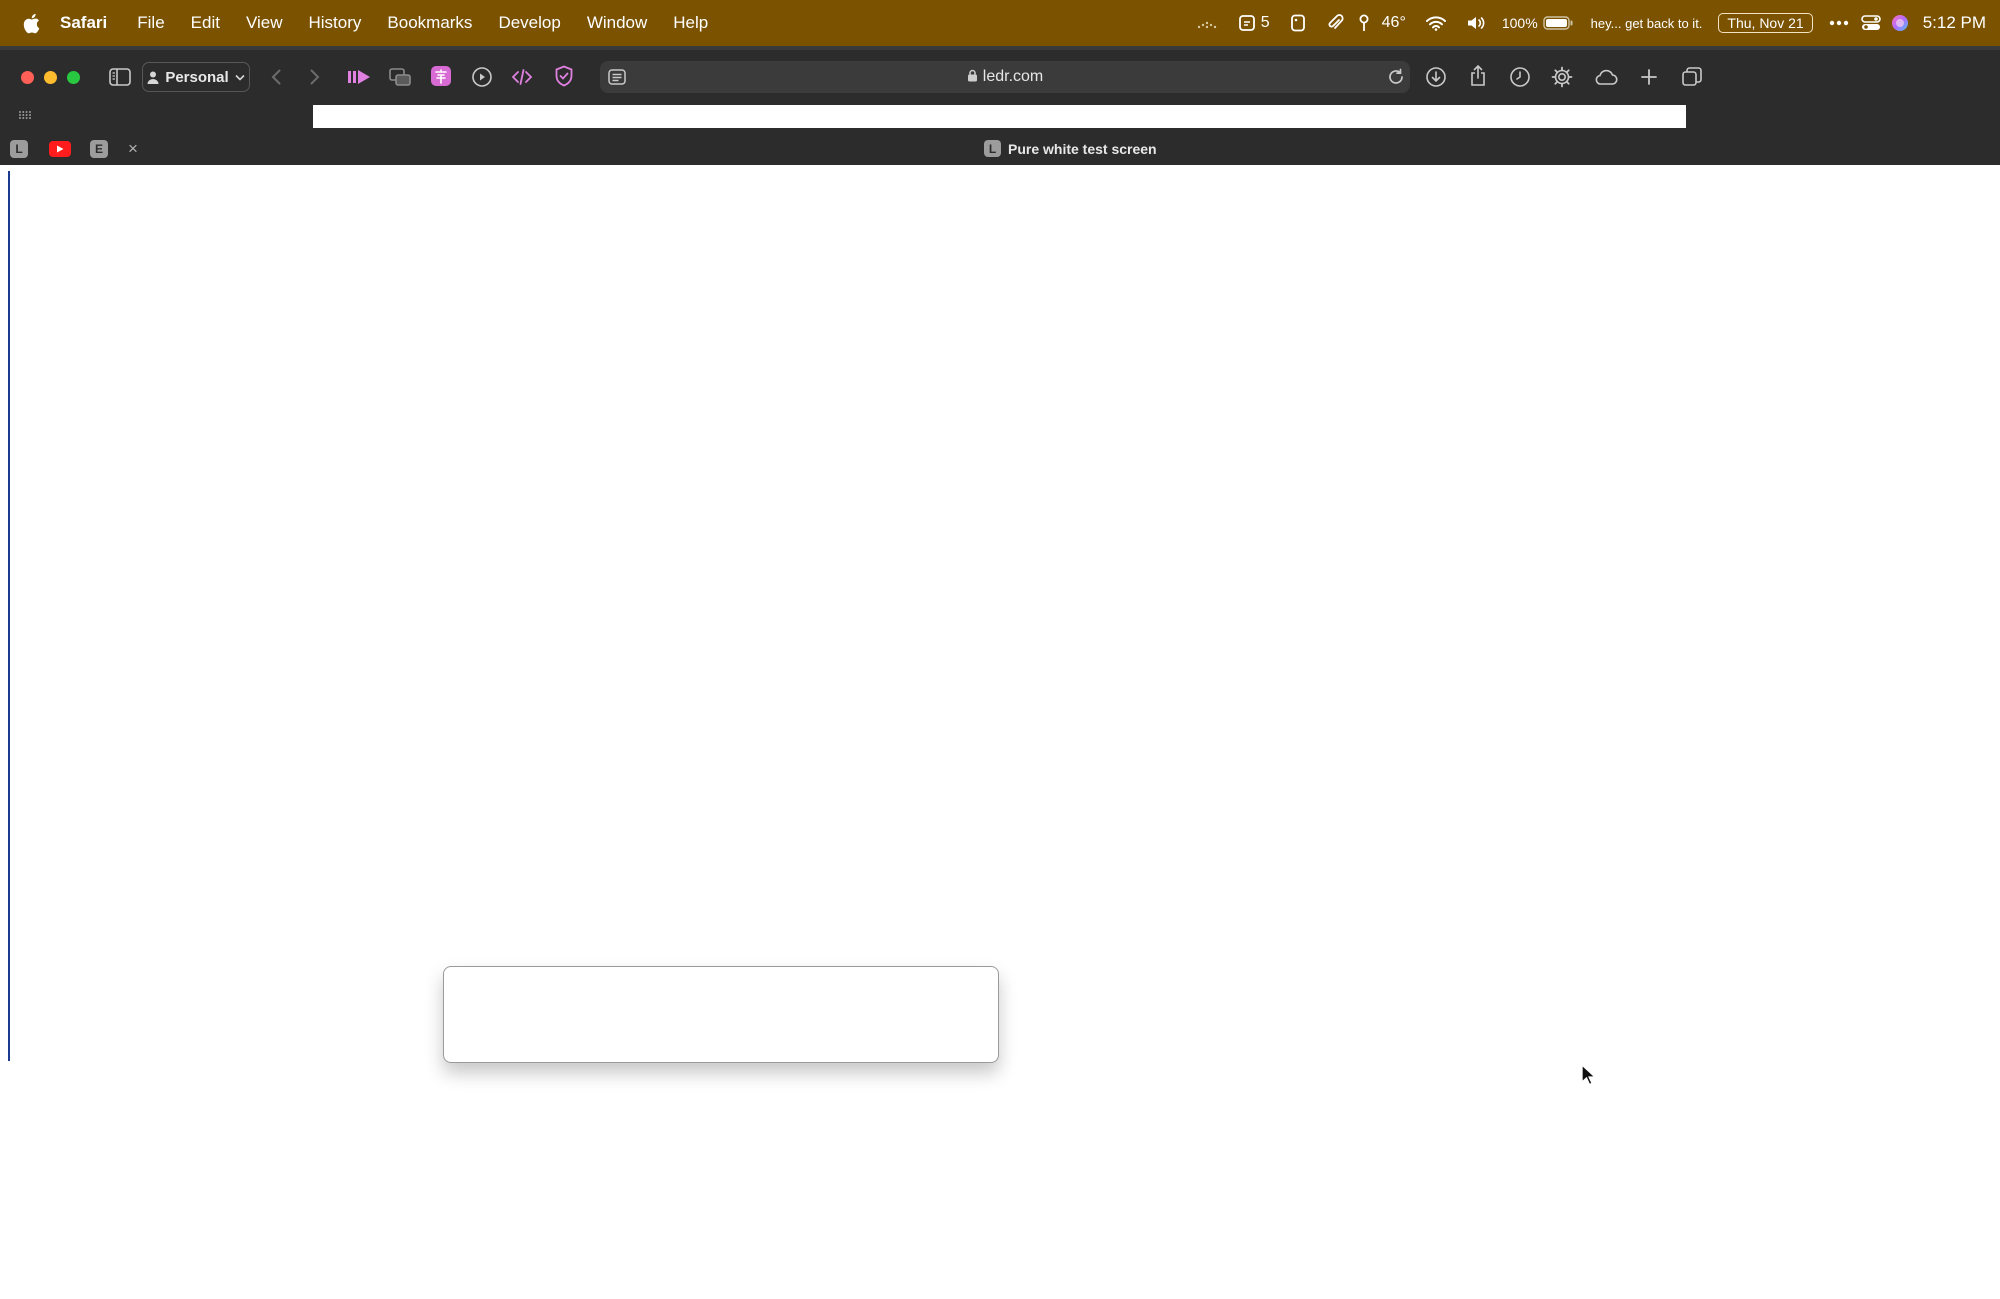  I want to click on tablet-icon, so click(1298, 23).